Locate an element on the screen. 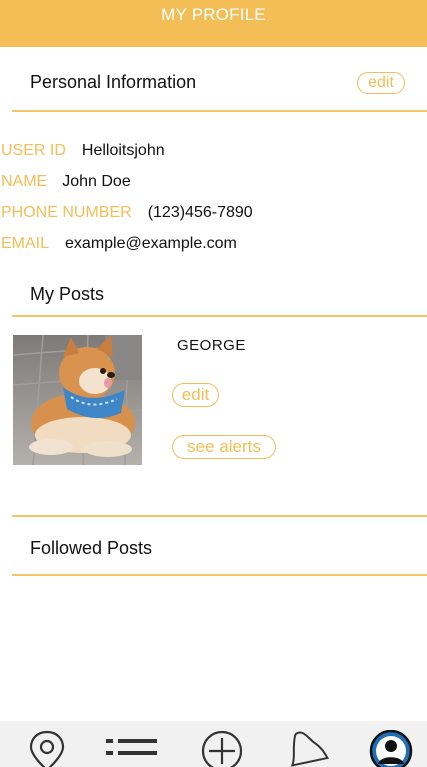 The height and width of the screenshot is (767, 427). tab-alerts is located at coordinates (310, 744).